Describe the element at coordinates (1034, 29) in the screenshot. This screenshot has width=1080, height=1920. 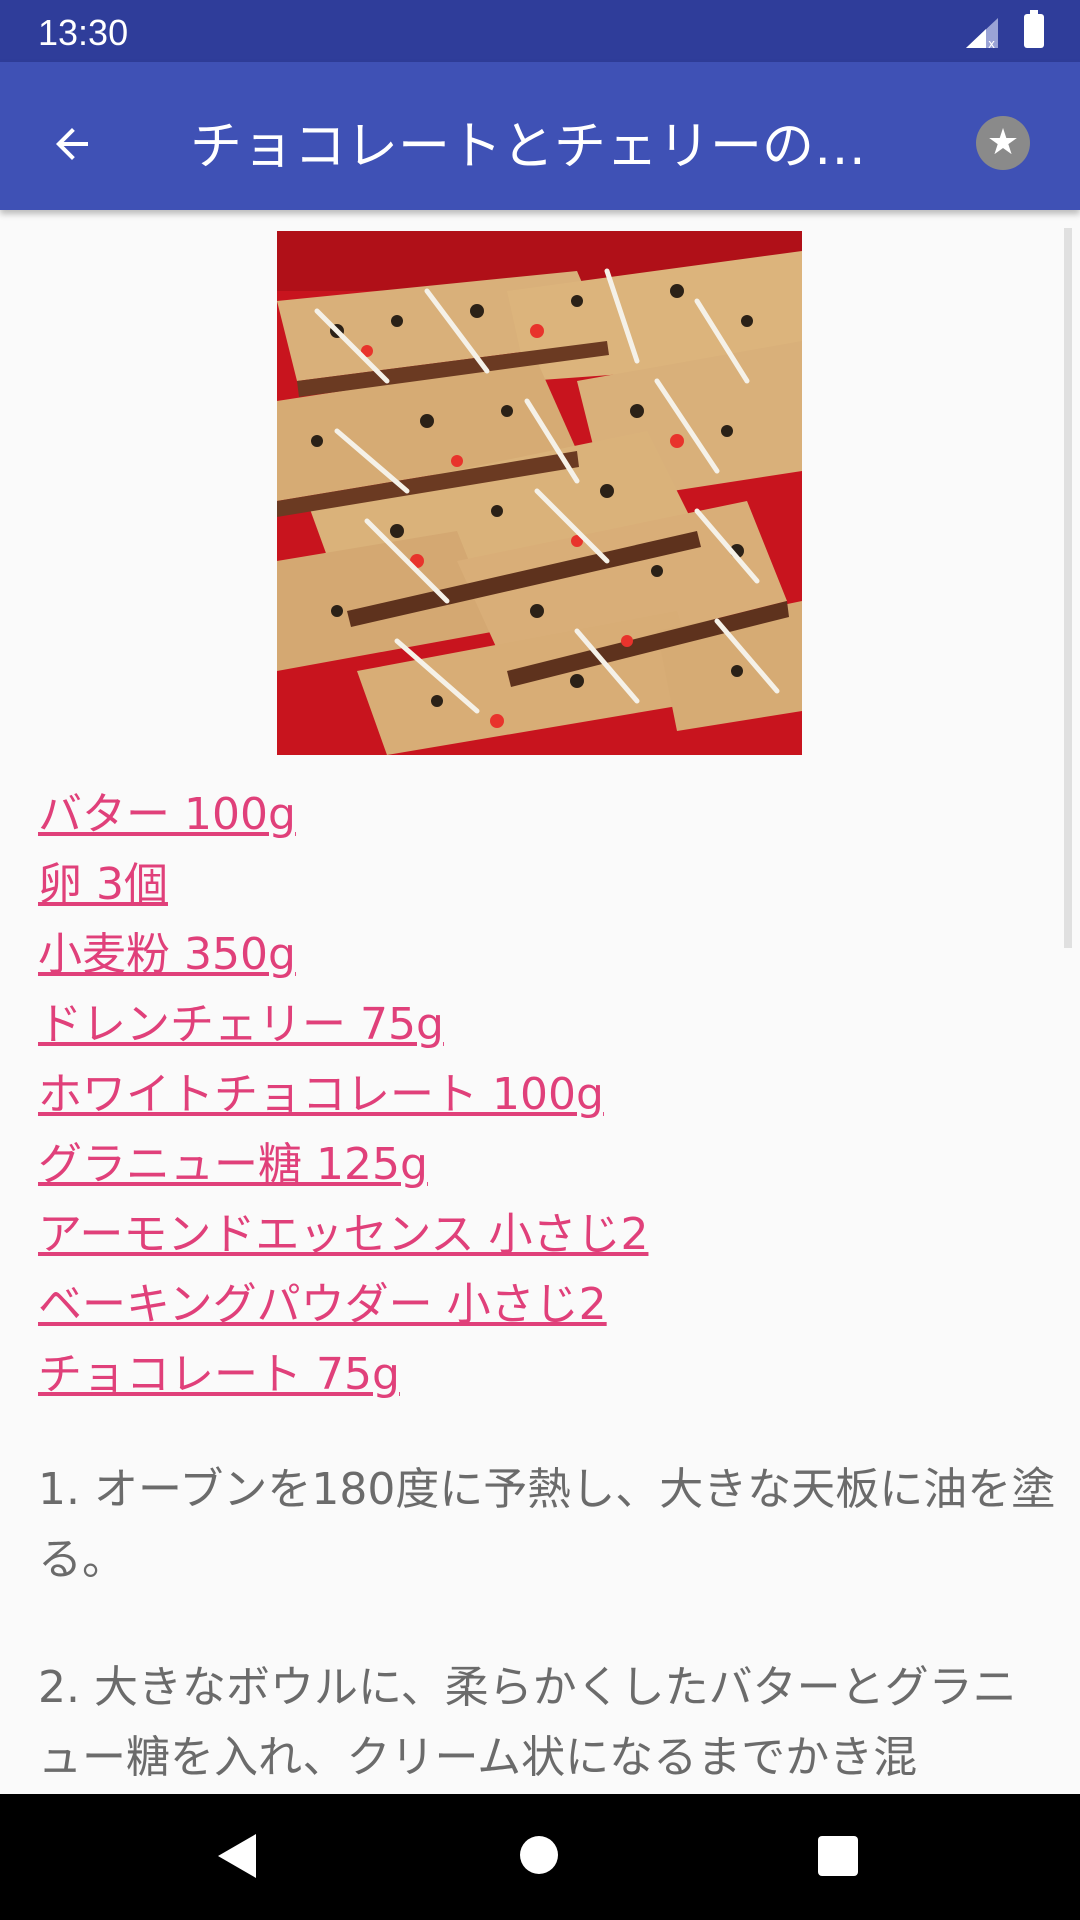
I see `battery-icon` at that location.